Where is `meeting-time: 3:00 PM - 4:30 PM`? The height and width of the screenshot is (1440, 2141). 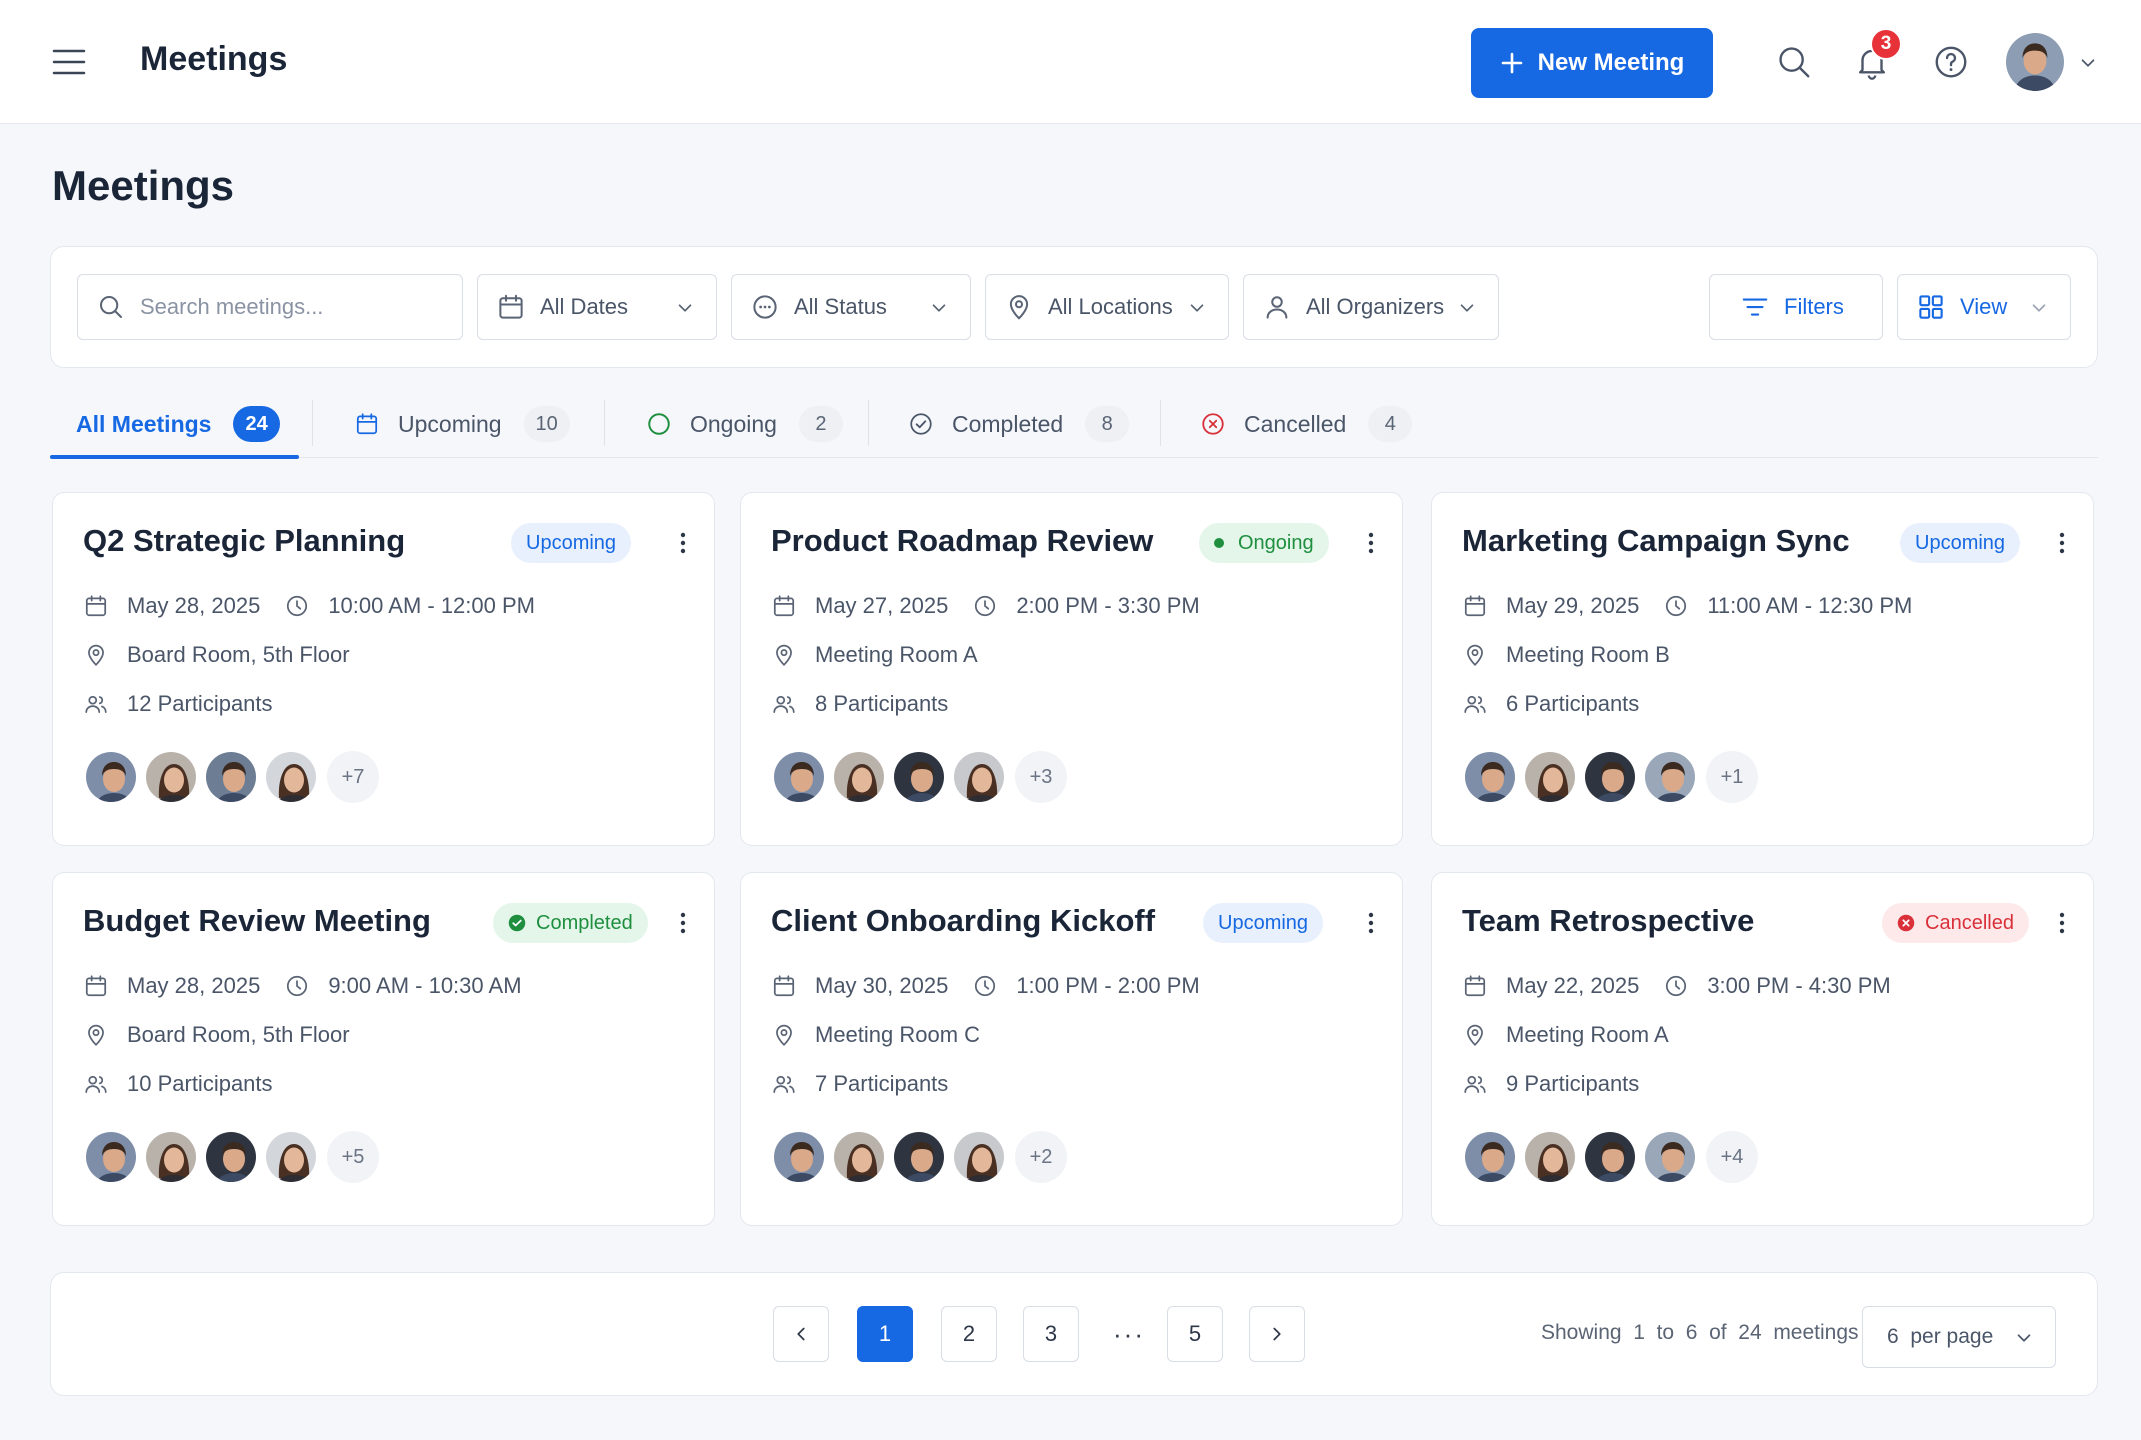 meeting-time: 3:00 PM - 4:30 PM is located at coordinates (1799, 985).